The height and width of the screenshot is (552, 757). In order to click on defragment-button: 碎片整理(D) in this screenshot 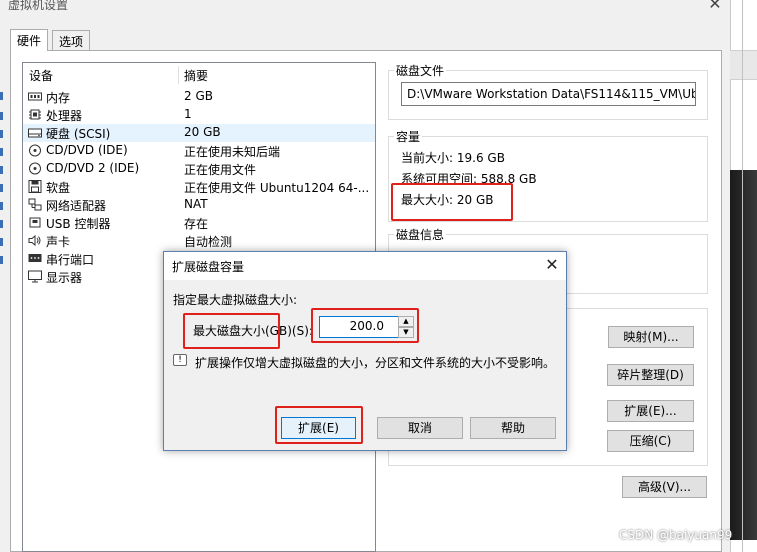, I will do `click(650, 375)`.